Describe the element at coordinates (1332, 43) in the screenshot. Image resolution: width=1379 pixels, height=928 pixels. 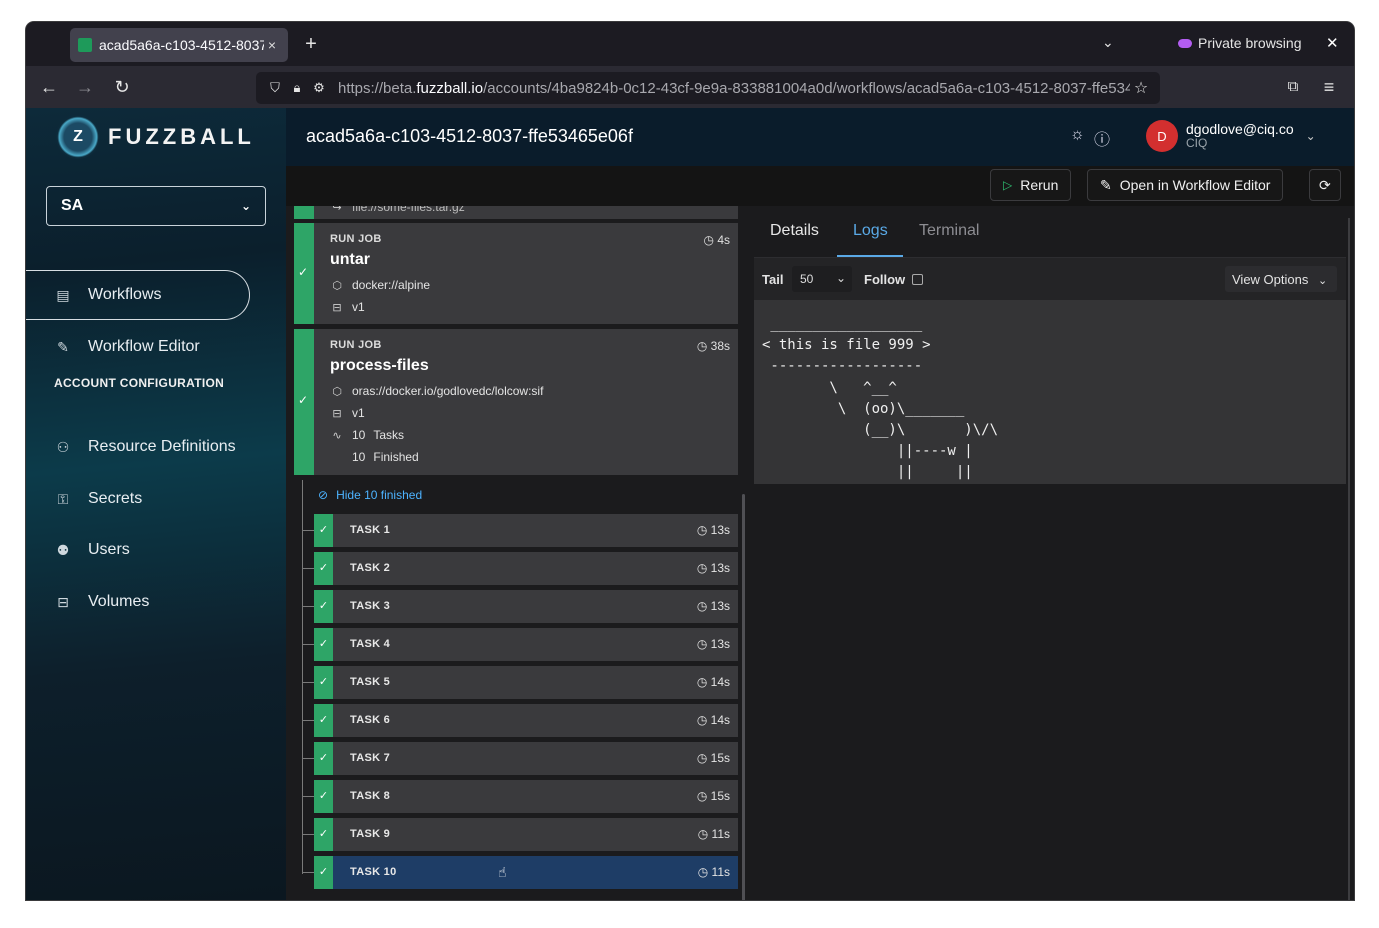
I see `window-close-icon: ✕` at that location.